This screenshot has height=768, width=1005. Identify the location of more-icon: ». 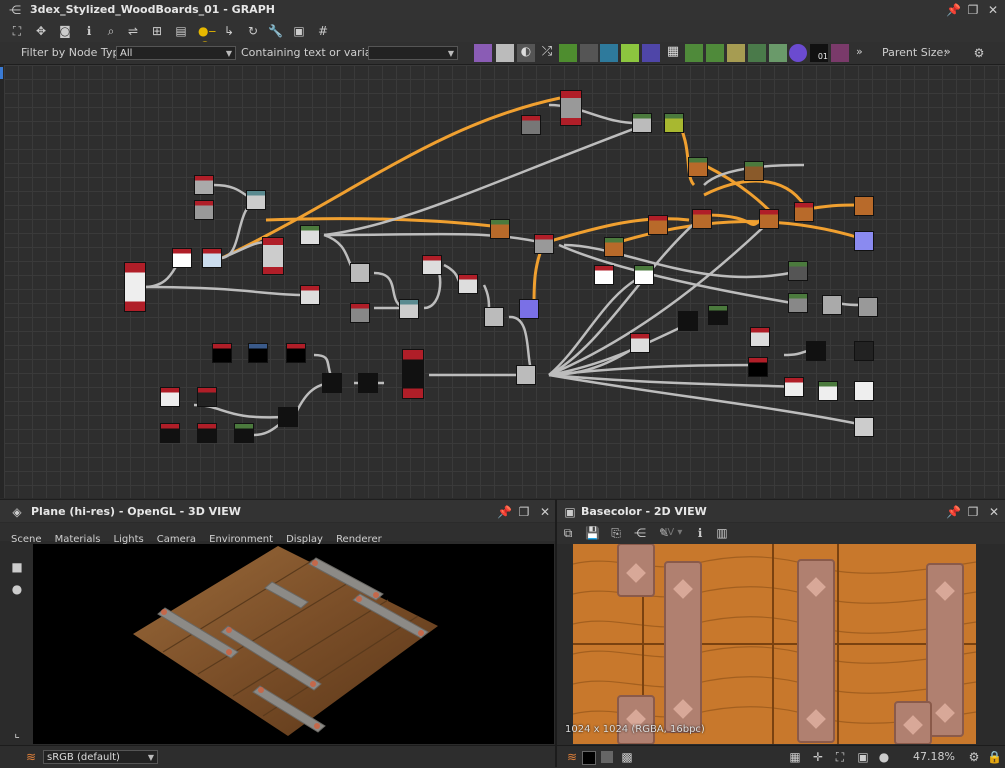
(859, 51).